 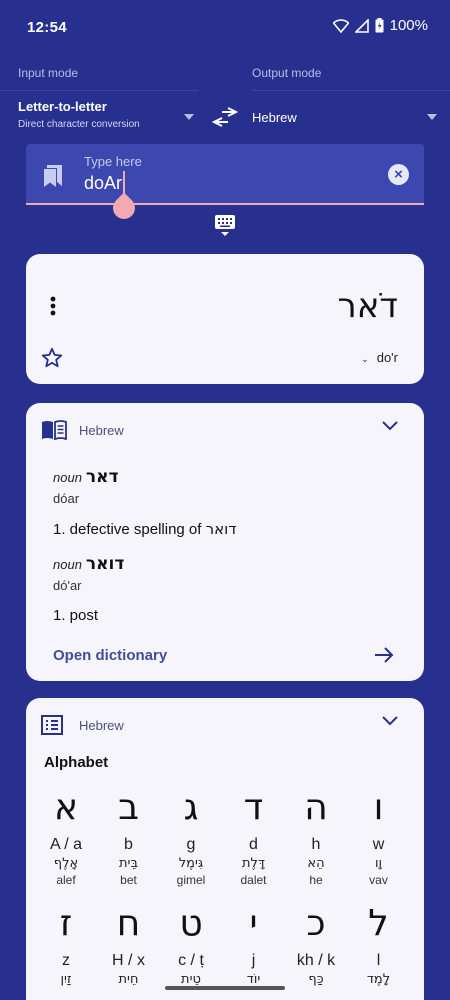 I want to click on letter-glyph: ג, so click(x=191, y=807).